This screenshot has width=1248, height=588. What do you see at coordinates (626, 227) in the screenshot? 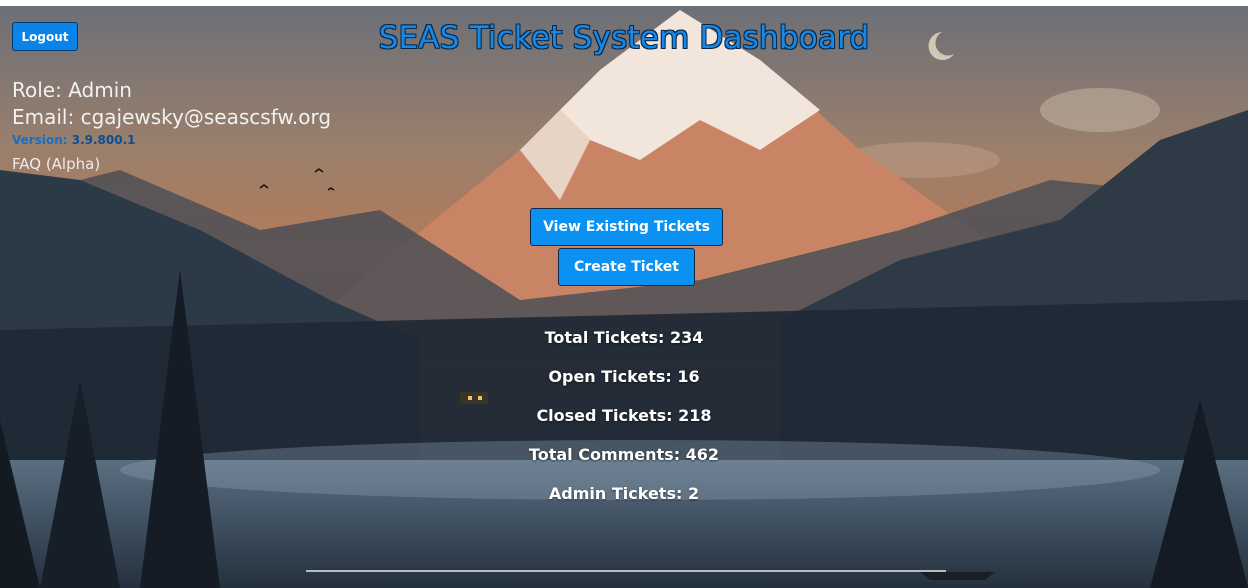
I see `view-existing-tickets-button: View Existing Tickets` at bounding box center [626, 227].